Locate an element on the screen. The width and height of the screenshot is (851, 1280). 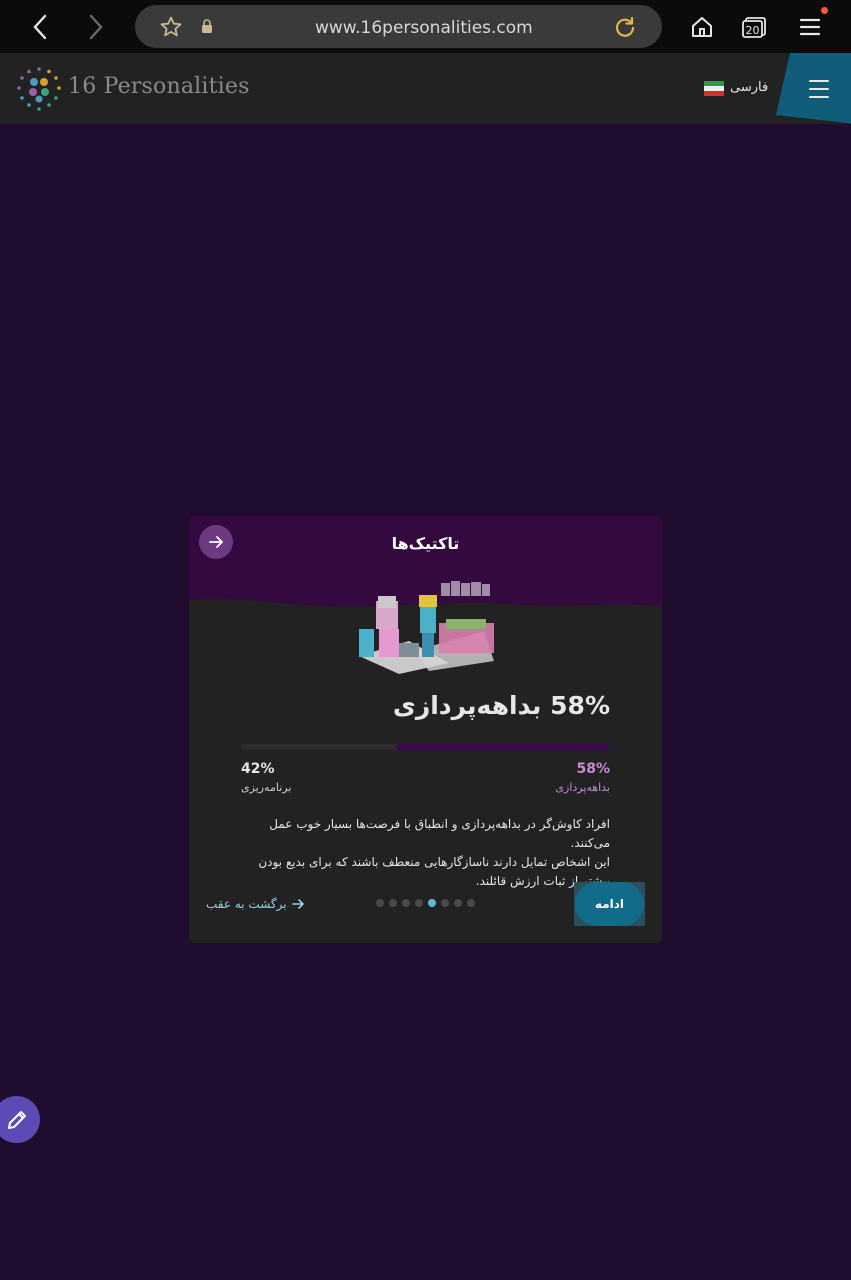
chevron-right-icon is located at coordinates (96, 27).